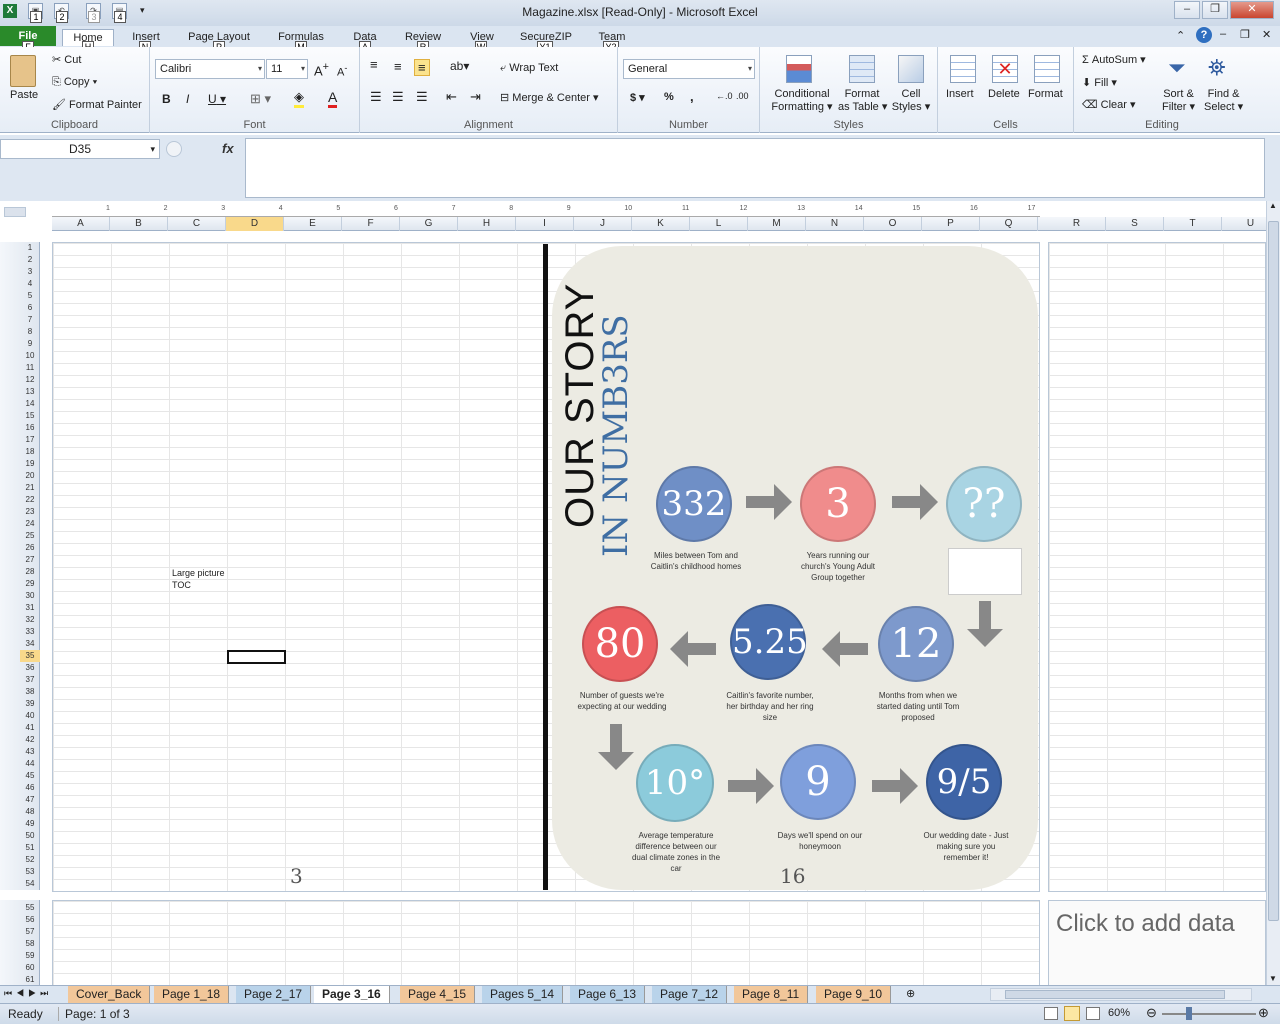 The image size is (1280, 1024). Describe the element at coordinates (30, 488) in the screenshot. I see `row-header: 21` at that location.